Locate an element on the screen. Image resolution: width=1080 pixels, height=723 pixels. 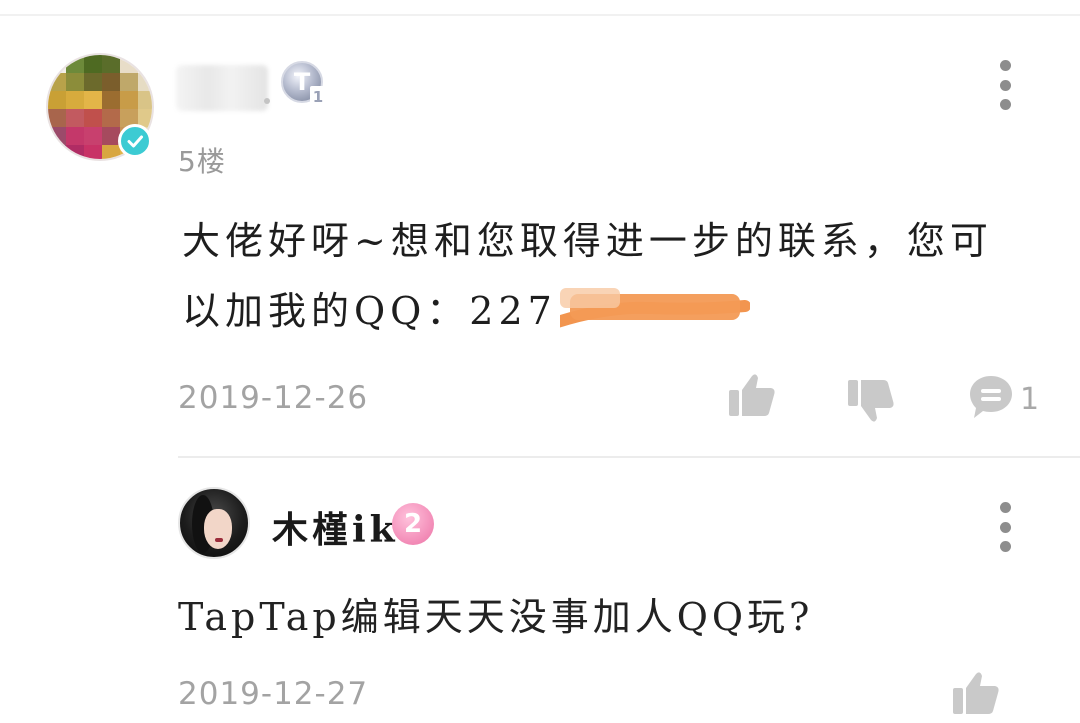
comment-bubble-icon is located at coordinates (991, 397).